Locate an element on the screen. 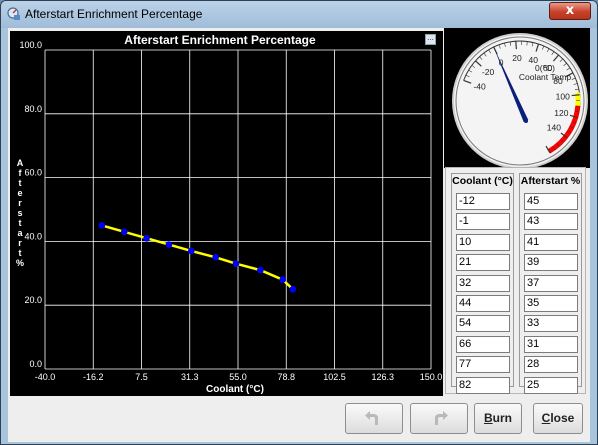 This screenshot has width=598, height=445. afterstart-cell: 28 is located at coordinates (551, 365).